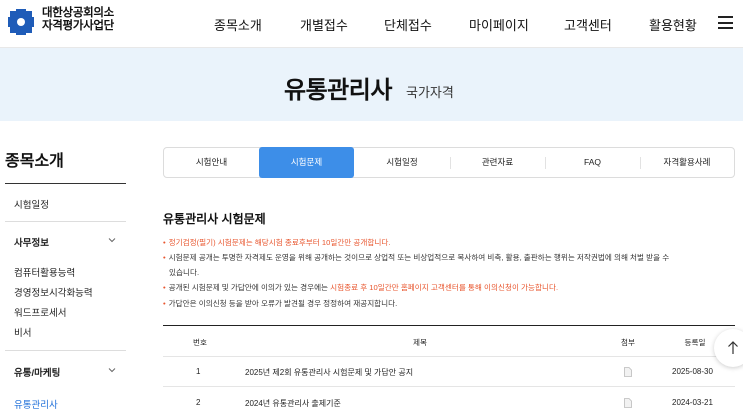 The width and height of the screenshot is (743, 412). I want to click on notice-text: 공개된 시험문제 및 가답안에 이의가 있는 경우에는, so click(249, 287).